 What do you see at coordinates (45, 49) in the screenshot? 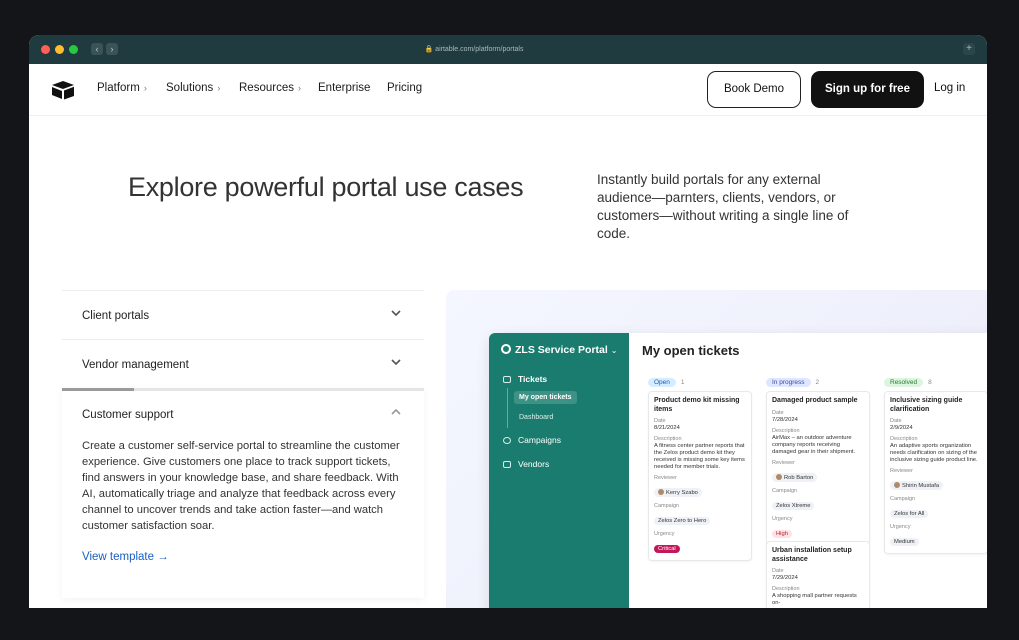
I see `close-window-button` at bounding box center [45, 49].